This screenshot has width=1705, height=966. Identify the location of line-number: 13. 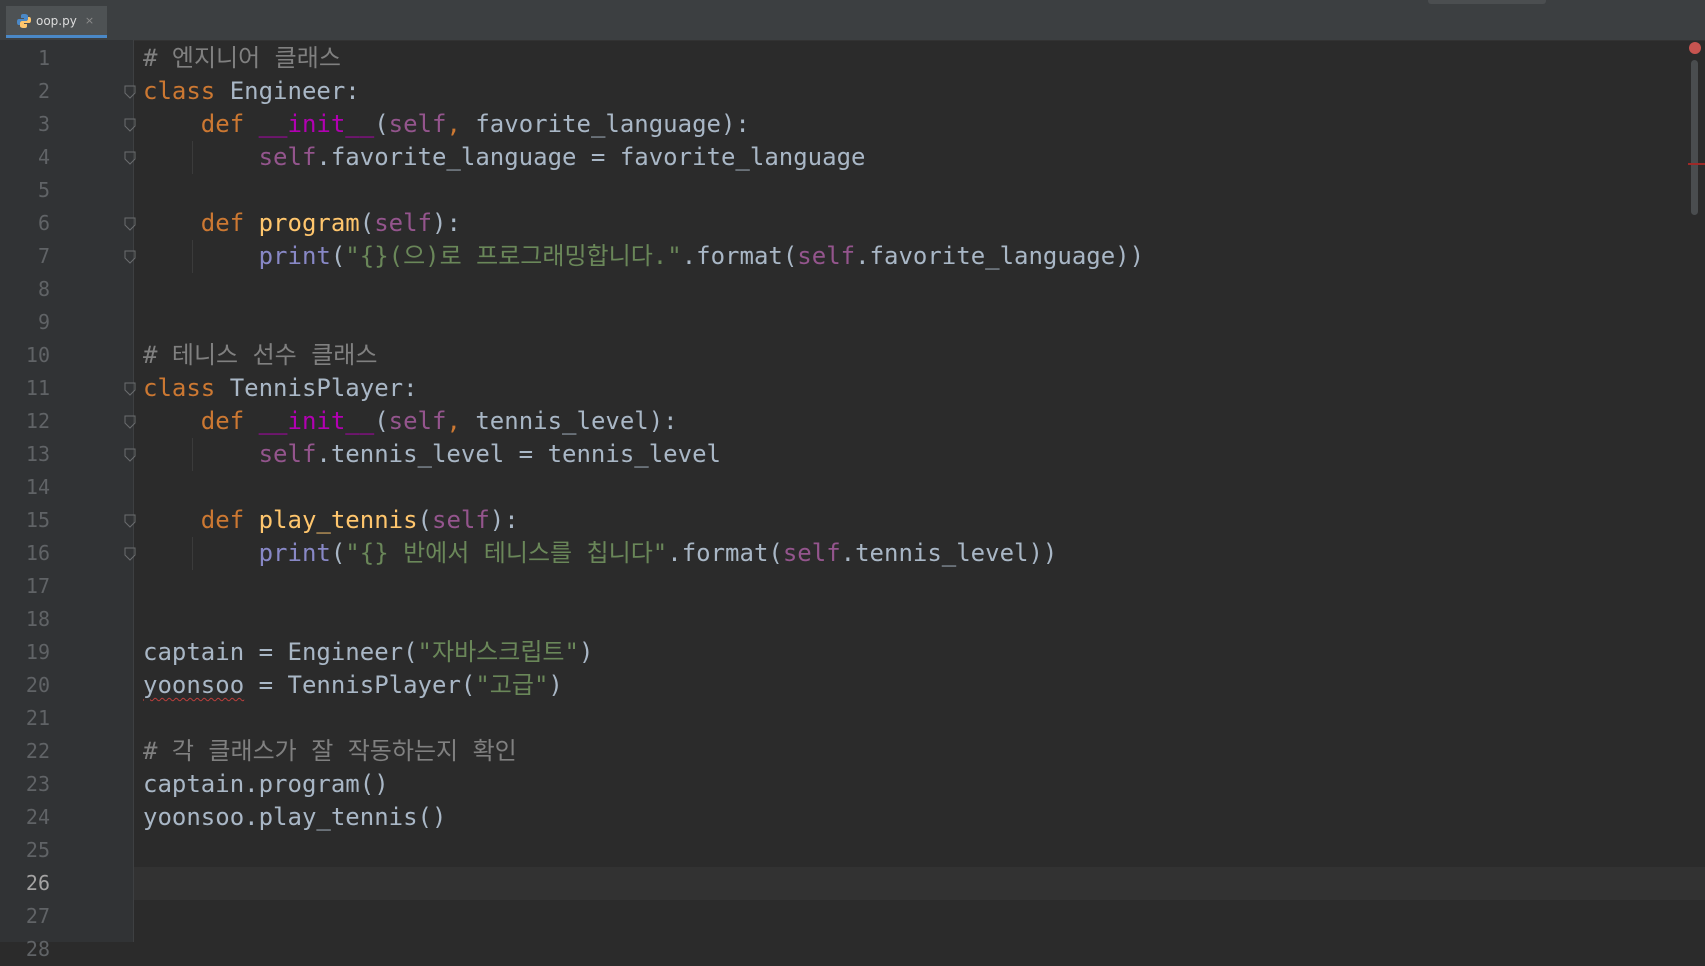
(25, 454).